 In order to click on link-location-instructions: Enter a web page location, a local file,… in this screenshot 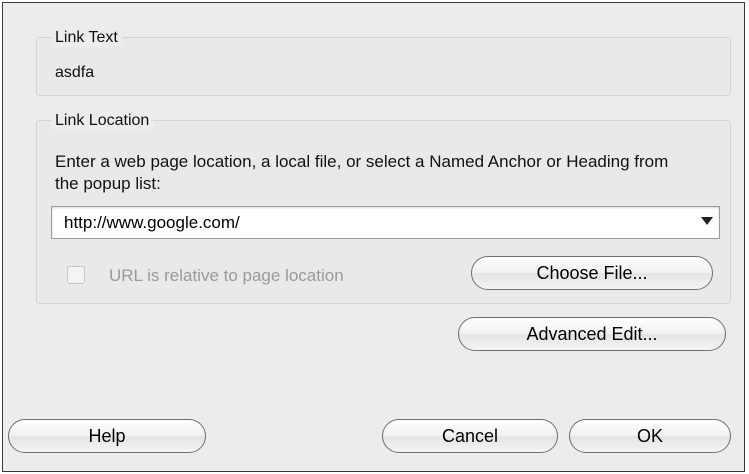, I will do `click(362, 172)`.